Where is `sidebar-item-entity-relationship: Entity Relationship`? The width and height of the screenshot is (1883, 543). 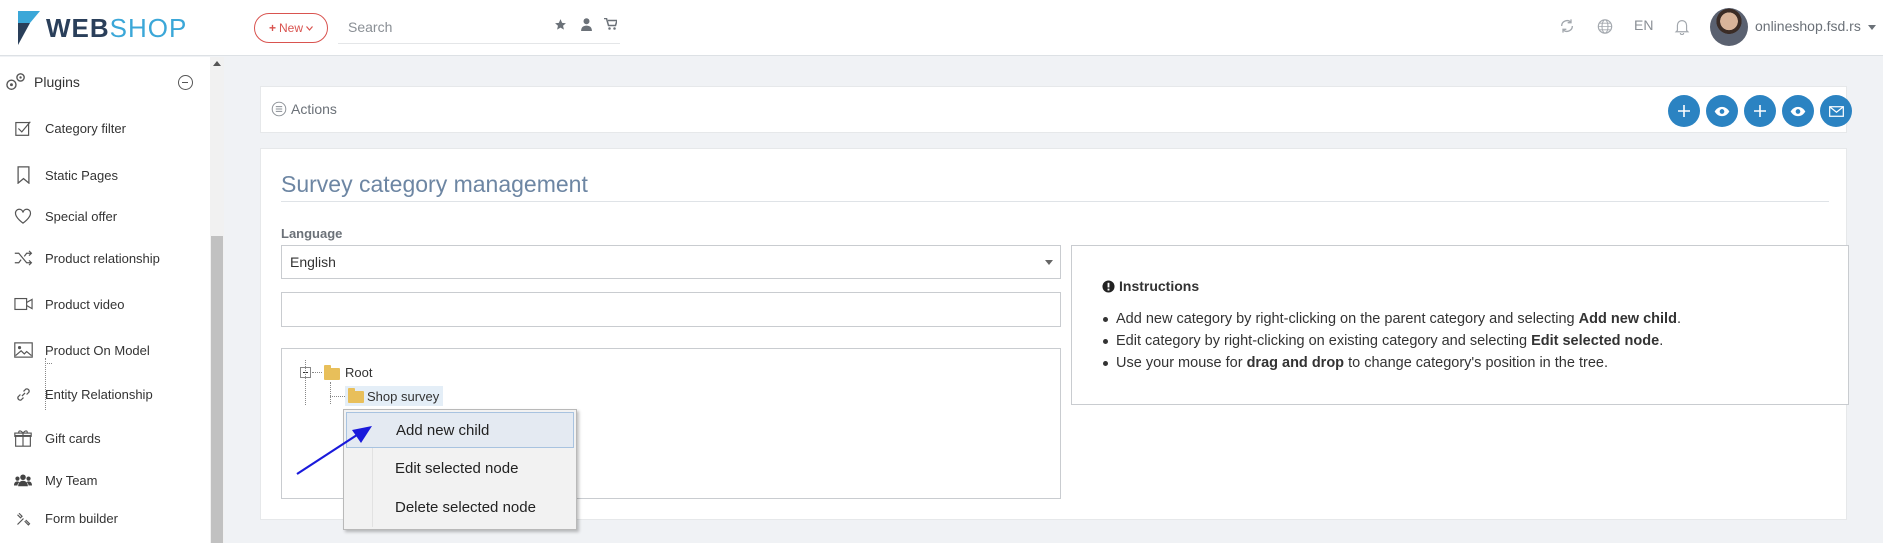 sidebar-item-entity-relationship: Entity Relationship is located at coordinates (105, 394).